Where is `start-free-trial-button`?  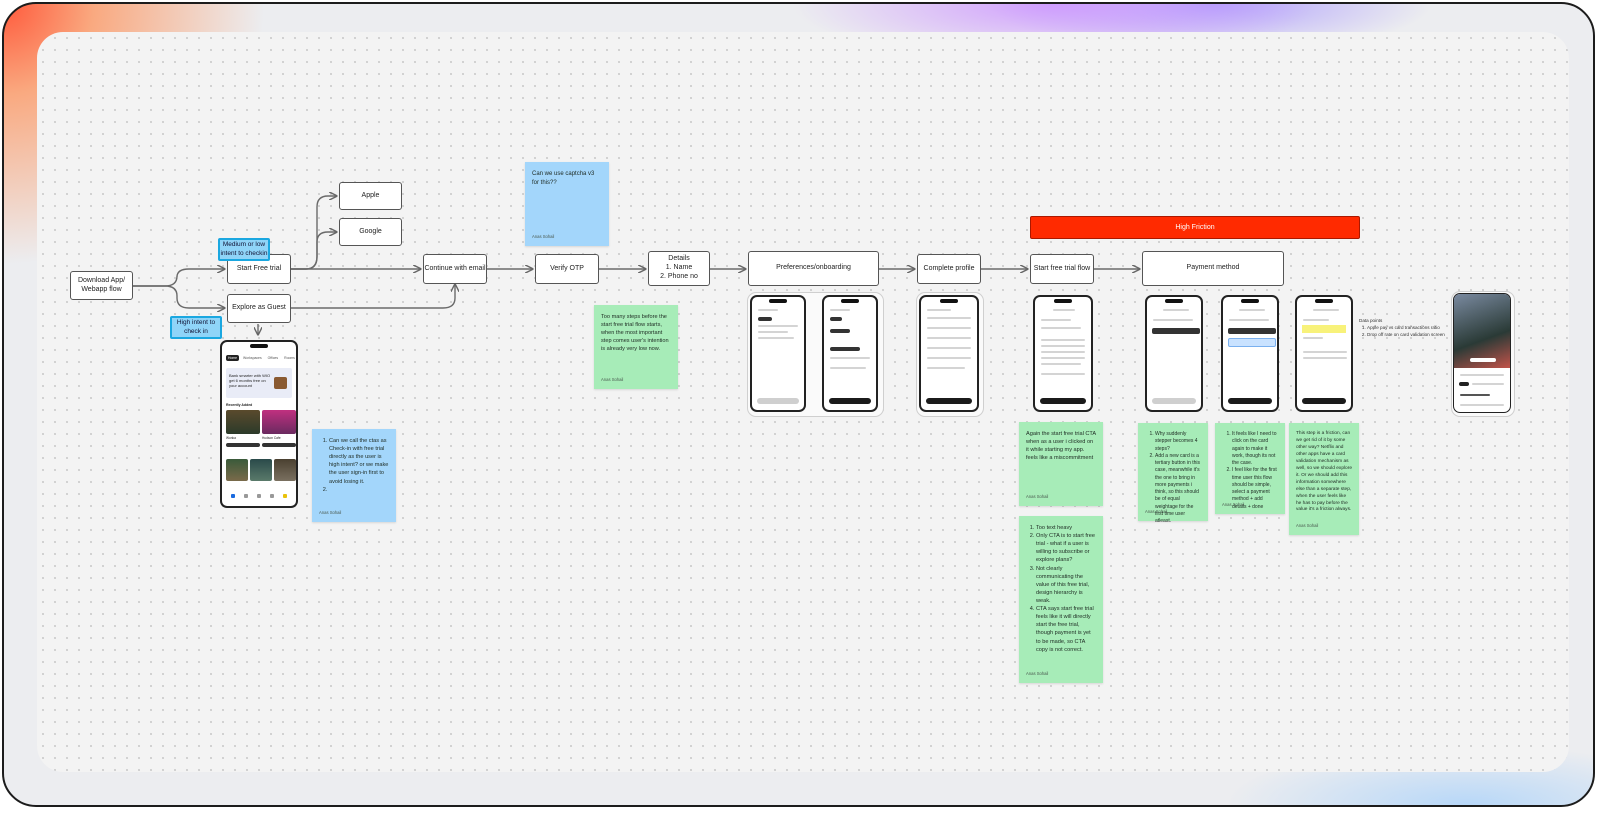 start-free-trial-button is located at coordinates (1063, 401).